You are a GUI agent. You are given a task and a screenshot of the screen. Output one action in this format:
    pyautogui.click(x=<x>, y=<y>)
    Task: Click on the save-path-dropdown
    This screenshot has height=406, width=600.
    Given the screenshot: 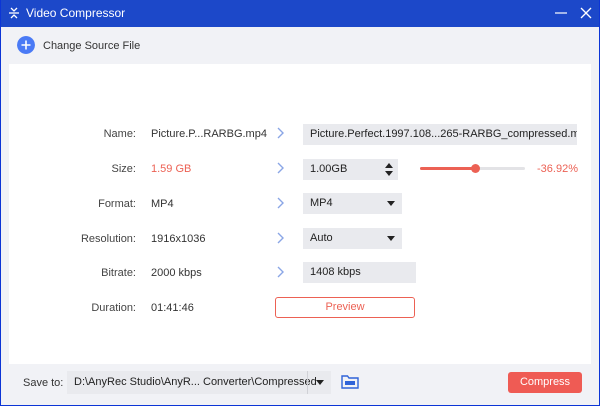 What is the action you would take?
    pyautogui.click(x=319, y=382)
    